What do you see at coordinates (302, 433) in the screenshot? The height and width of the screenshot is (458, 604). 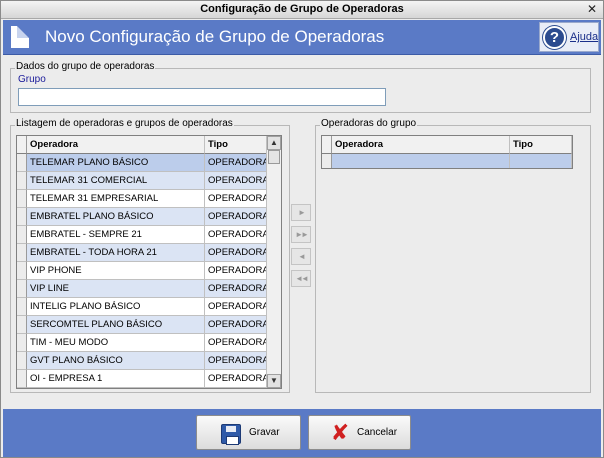 I see `footer-bar: Gravar ✘ Cancelar` at bounding box center [302, 433].